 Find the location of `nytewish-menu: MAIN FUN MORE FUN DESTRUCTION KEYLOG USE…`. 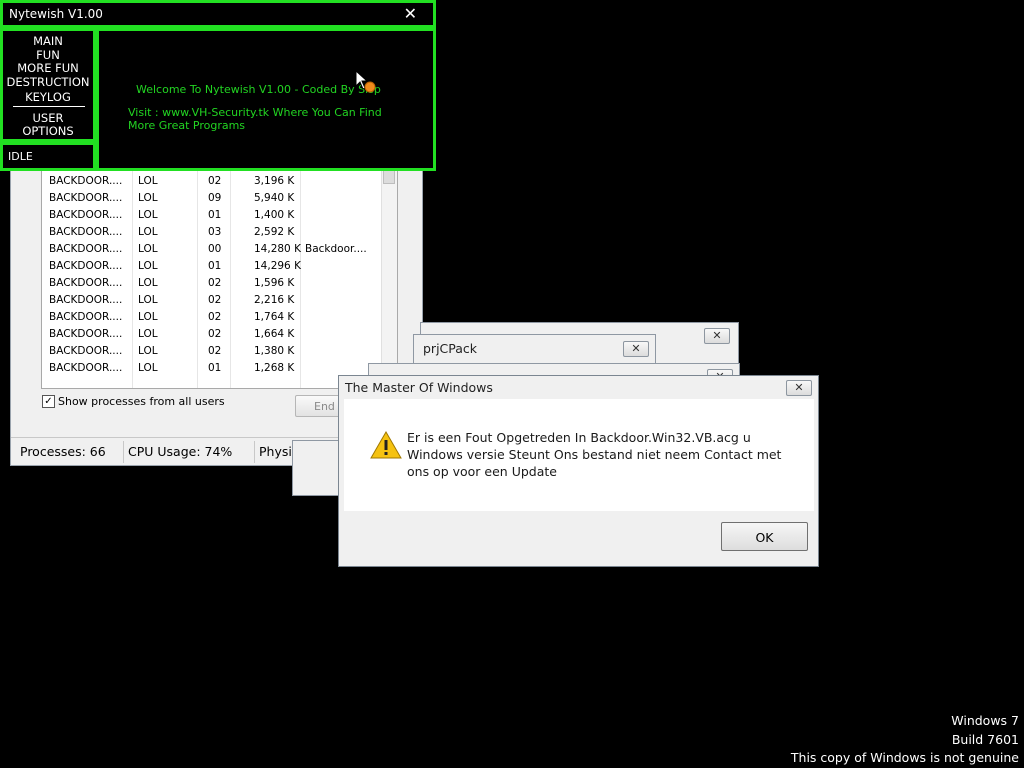

nytewish-menu: MAIN FUN MORE FUN DESTRUCTION KEYLOG USE… is located at coordinates (48, 85).